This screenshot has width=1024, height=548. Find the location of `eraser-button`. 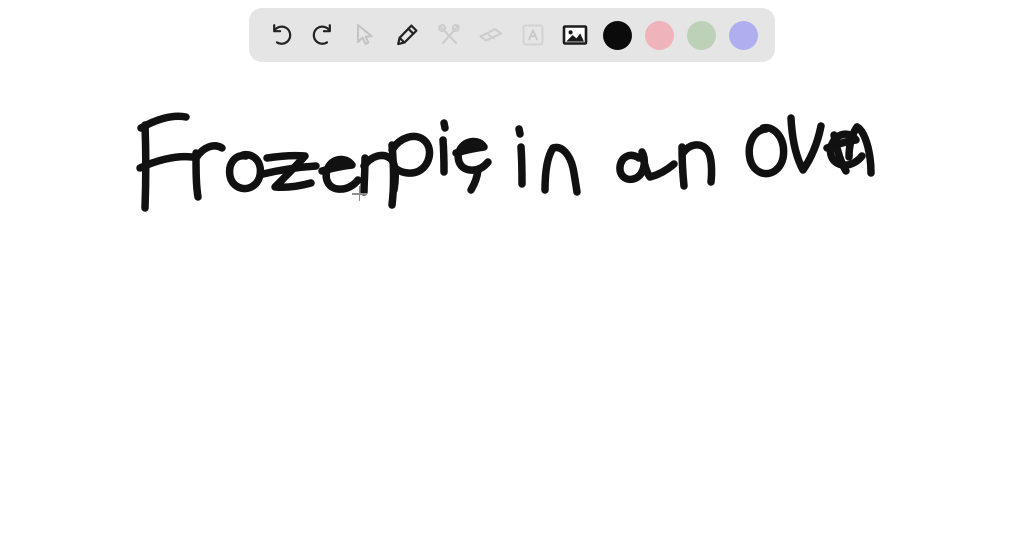

eraser-button is located at coordinates (491, 35).